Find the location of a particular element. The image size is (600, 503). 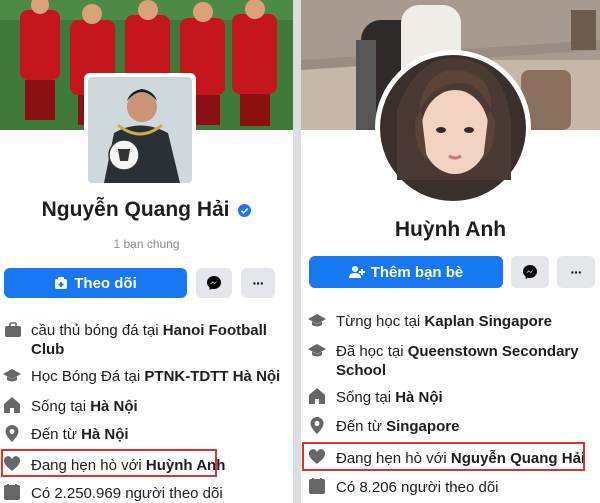

add-friend-button-label: Thêm bạn bè is located at coordinates (417, 272).